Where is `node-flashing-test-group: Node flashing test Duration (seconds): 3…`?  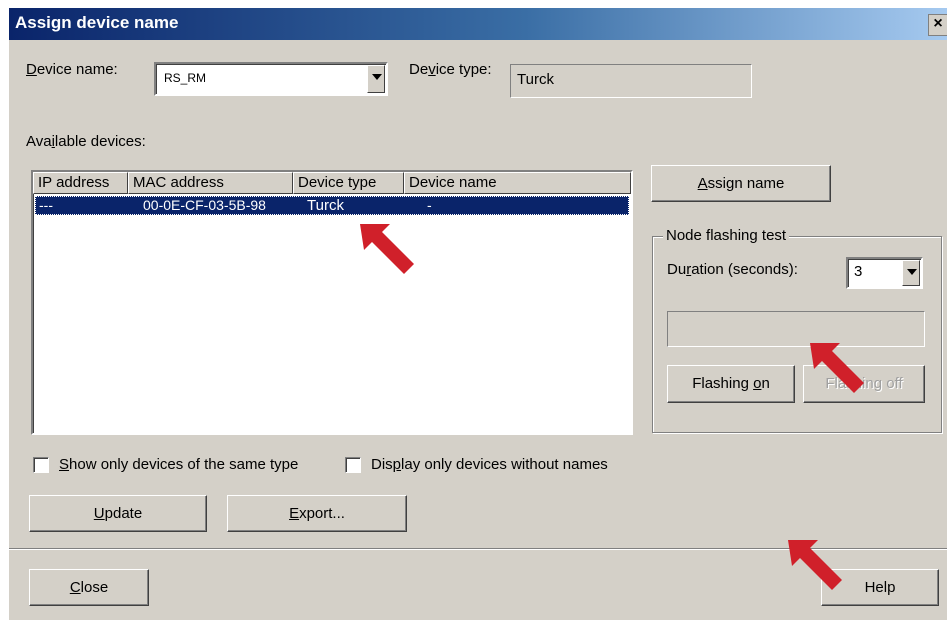 node-flashing-test-group: Node flashing test Duration (seconds): 3… is located at coordinates (797, 330).